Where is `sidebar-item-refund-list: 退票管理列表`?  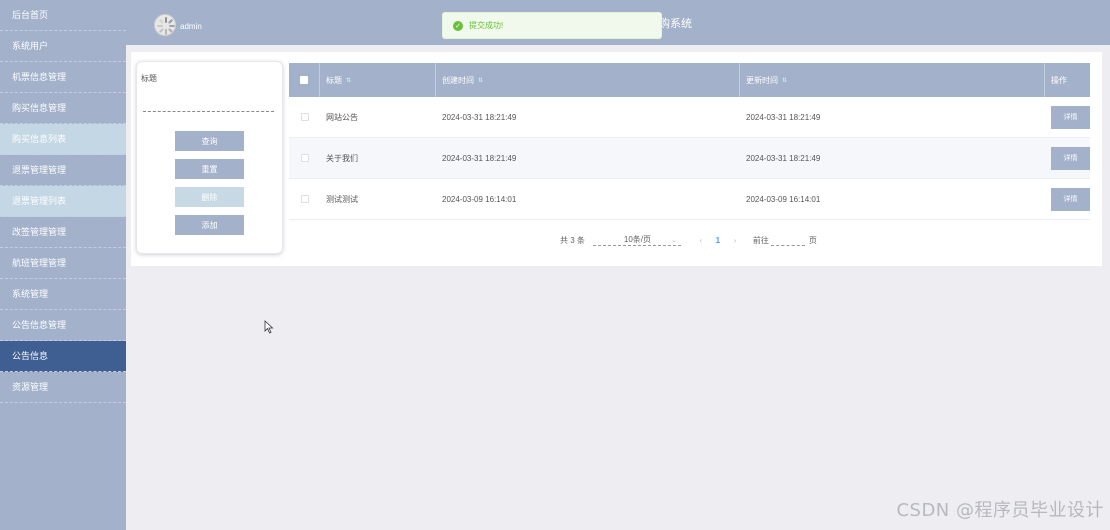
sidebar-item-refund-list: 退票管理列表 is located at coordinates (63, 201).